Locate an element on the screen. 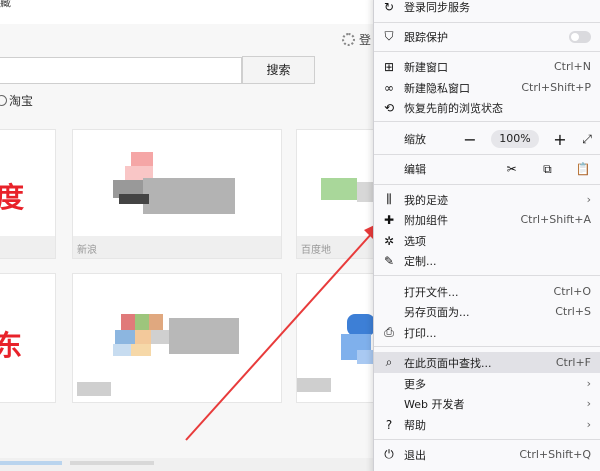  site-tile-sina: 新浪 is located at coordinates (177, 194).